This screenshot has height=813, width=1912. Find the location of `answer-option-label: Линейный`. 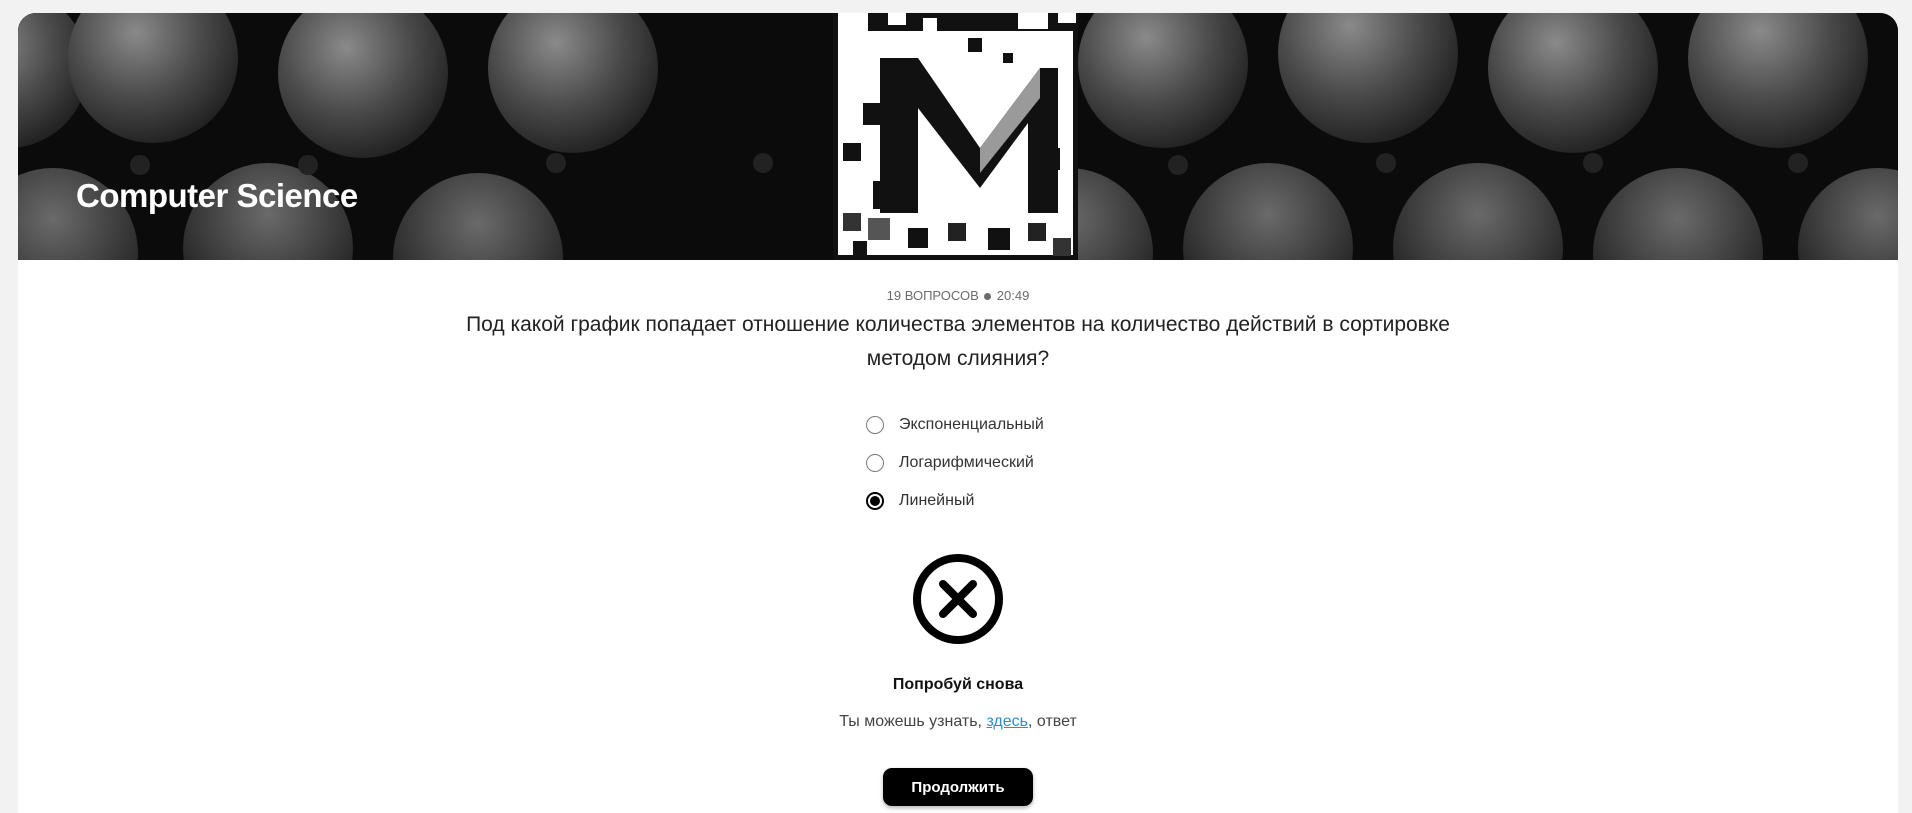

answer-option-label: Линейный is located at coordinates (937, 500).